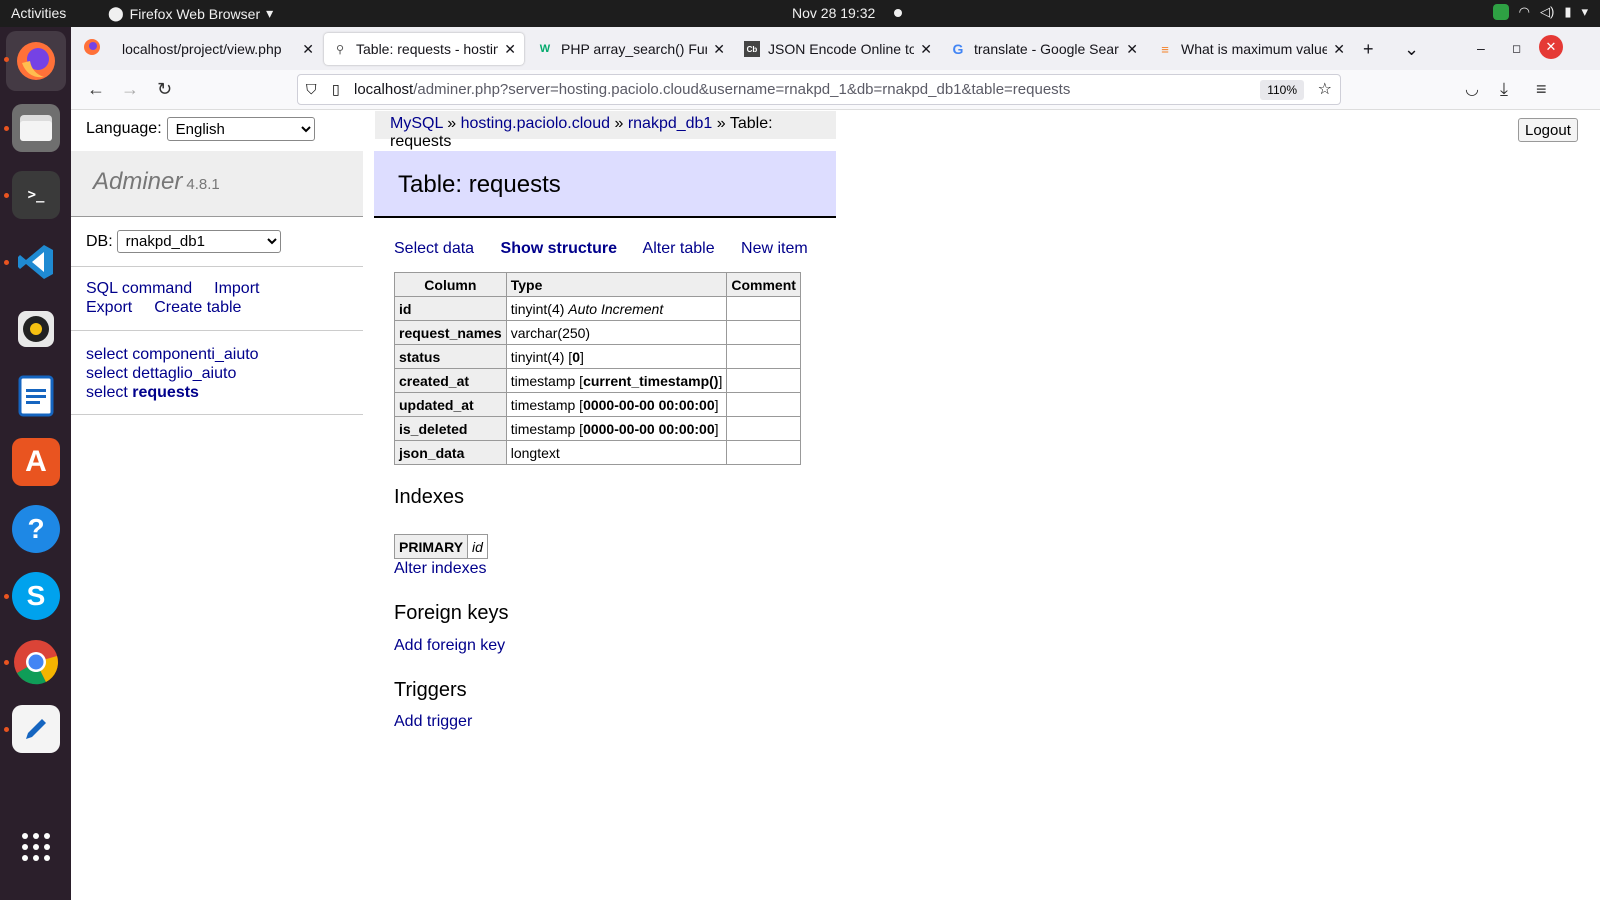 The image size is (1600, 900). I want to click on power-menu-chevron-icon: ▾, so click(1584, 11).